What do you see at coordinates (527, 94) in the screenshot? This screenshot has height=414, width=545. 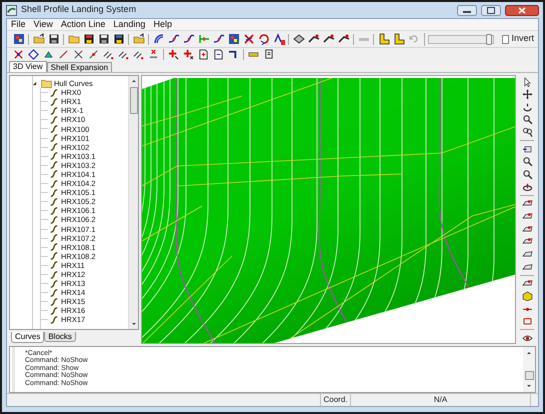 I see `move-icon` at bounding box center [527, 94].